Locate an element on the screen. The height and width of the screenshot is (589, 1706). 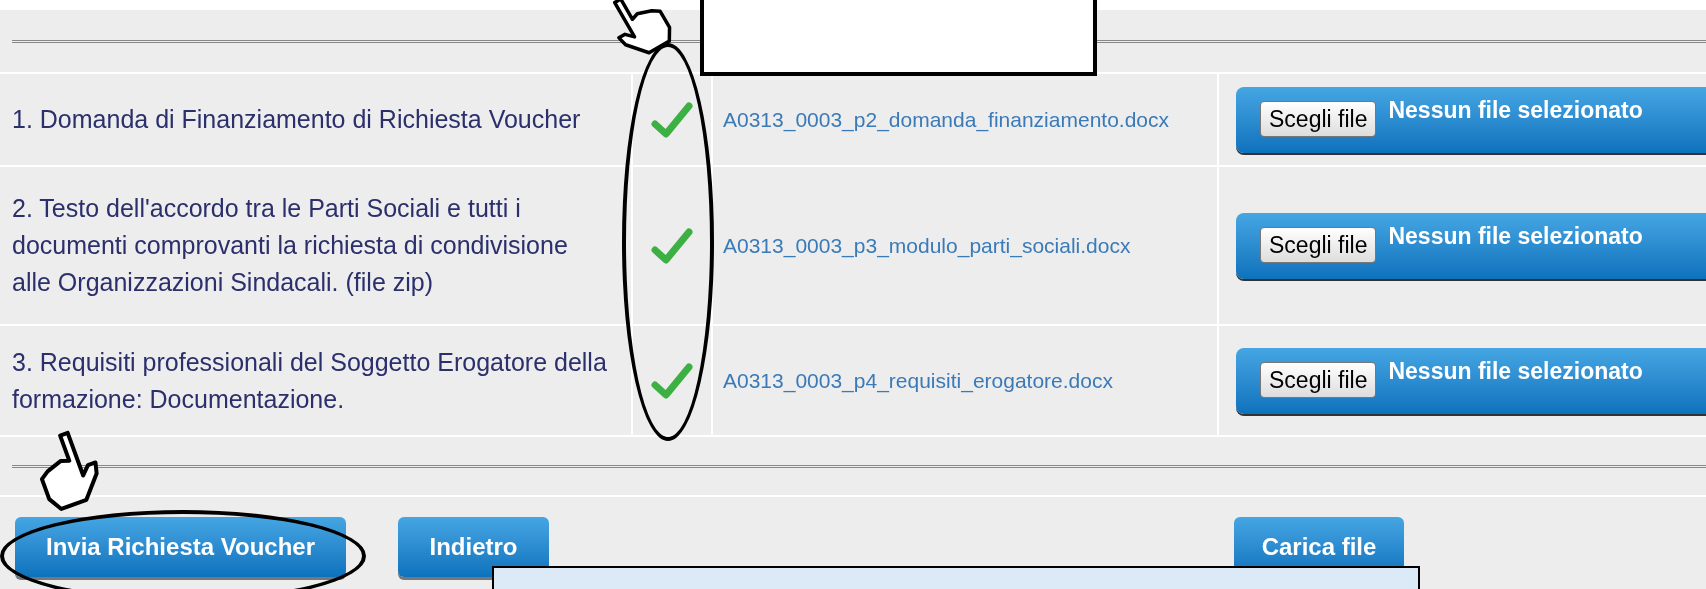
back-button: Indietro is located at coordinates (473, 547).